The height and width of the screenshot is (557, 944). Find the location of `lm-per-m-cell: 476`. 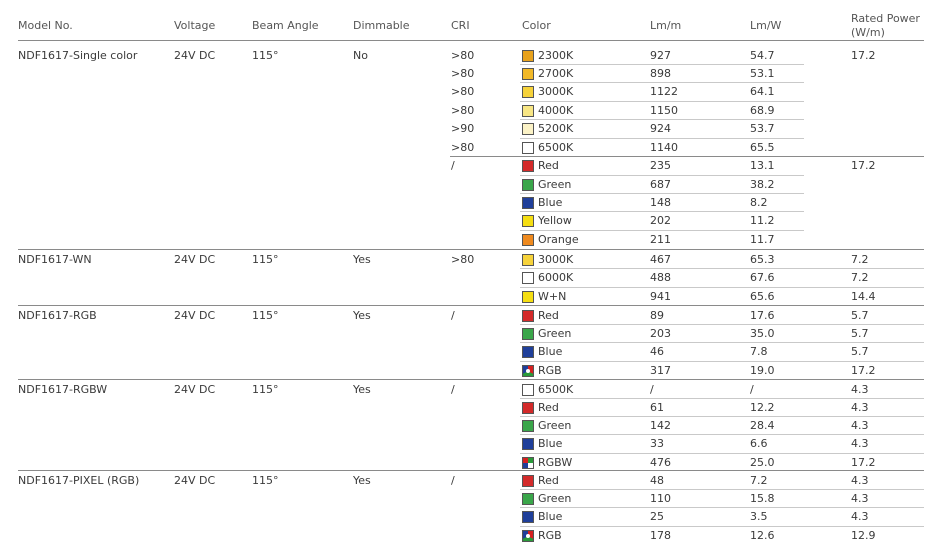

lm-per-m-cell: 476 is located at coordinates (660, 462).